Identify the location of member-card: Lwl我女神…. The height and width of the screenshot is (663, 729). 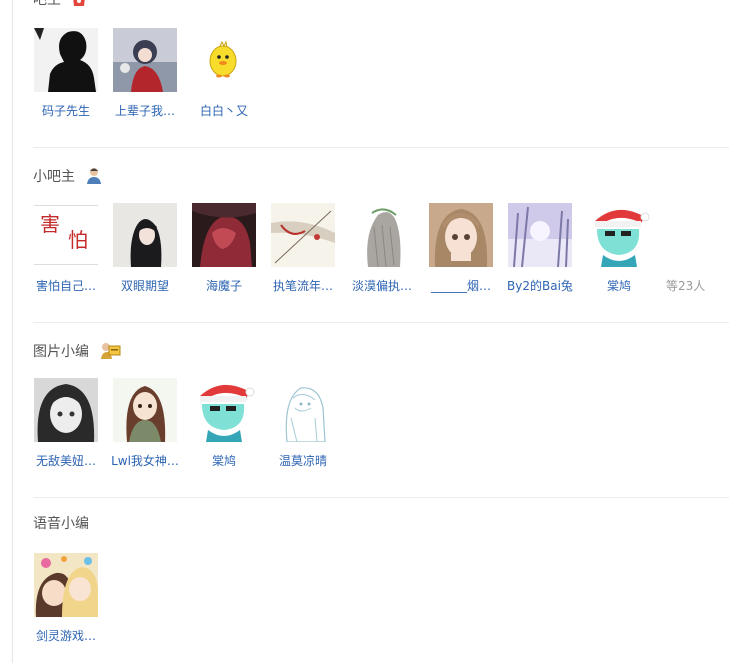
(147, 423).